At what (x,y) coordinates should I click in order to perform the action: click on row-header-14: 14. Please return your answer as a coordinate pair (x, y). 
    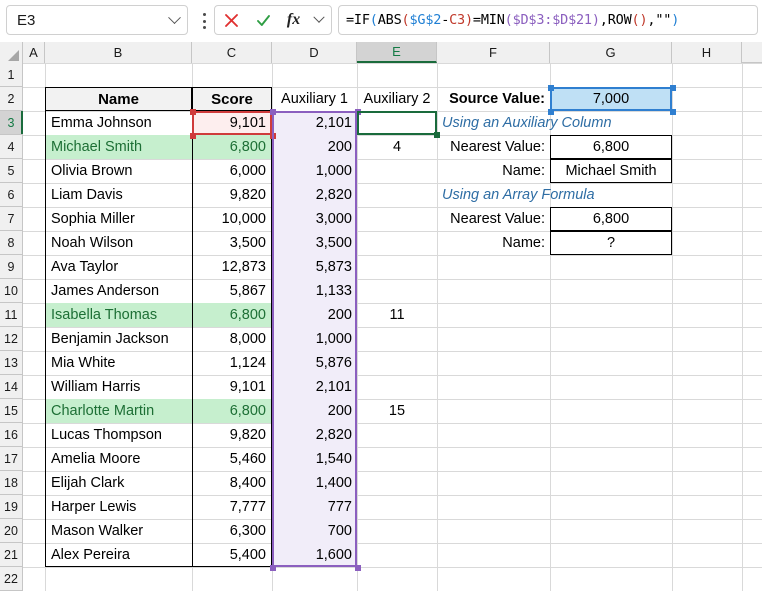
    Looking at the image, I should click on (11, 387).